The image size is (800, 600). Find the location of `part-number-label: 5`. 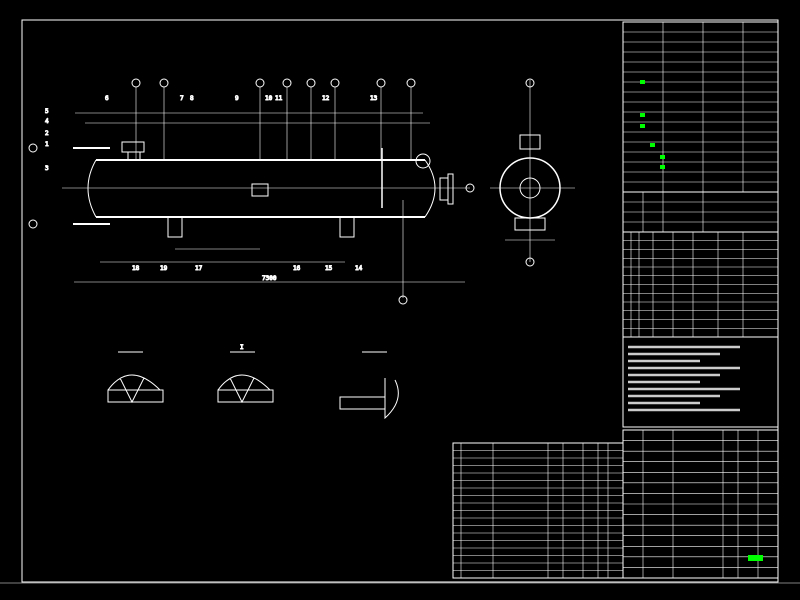

part-number-label: 5 is located at coordinates (47, 111).